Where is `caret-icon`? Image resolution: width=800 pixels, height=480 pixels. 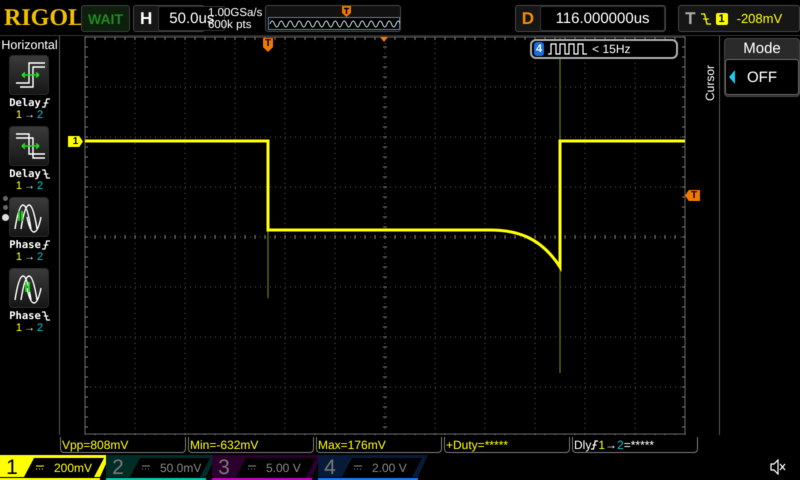 caret-icon is located at coordinates (732, 77).